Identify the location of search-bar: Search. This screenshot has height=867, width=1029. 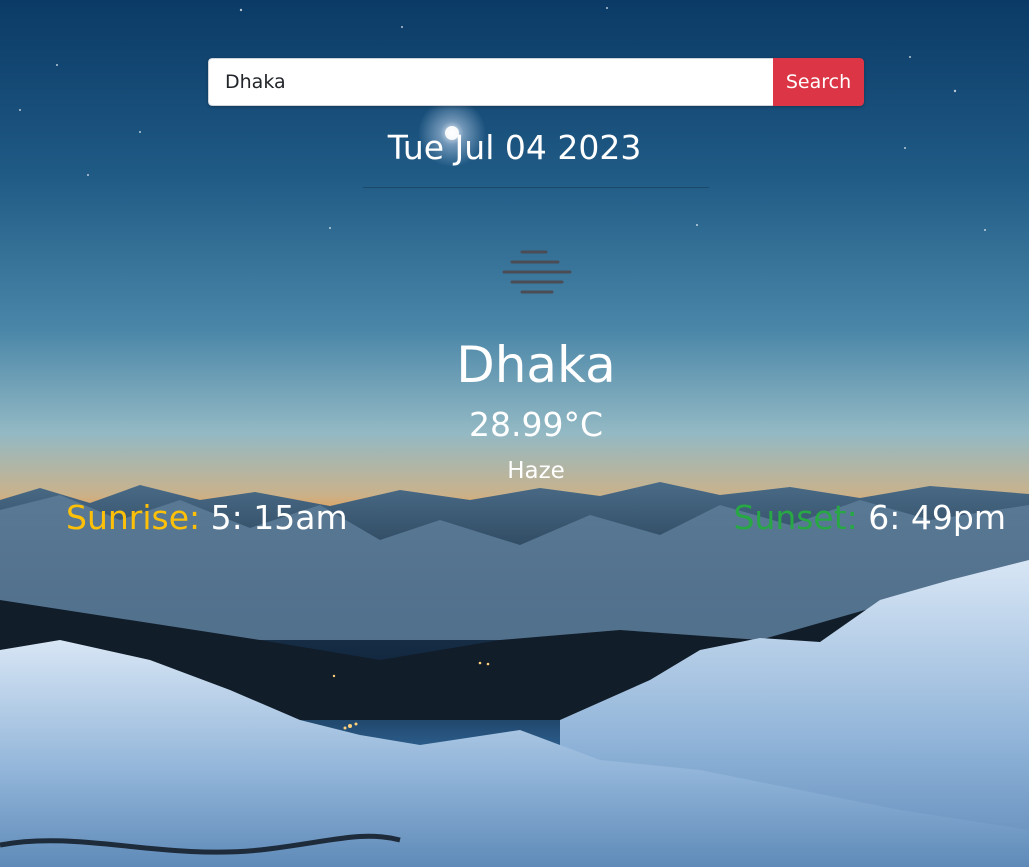
(536, 82).